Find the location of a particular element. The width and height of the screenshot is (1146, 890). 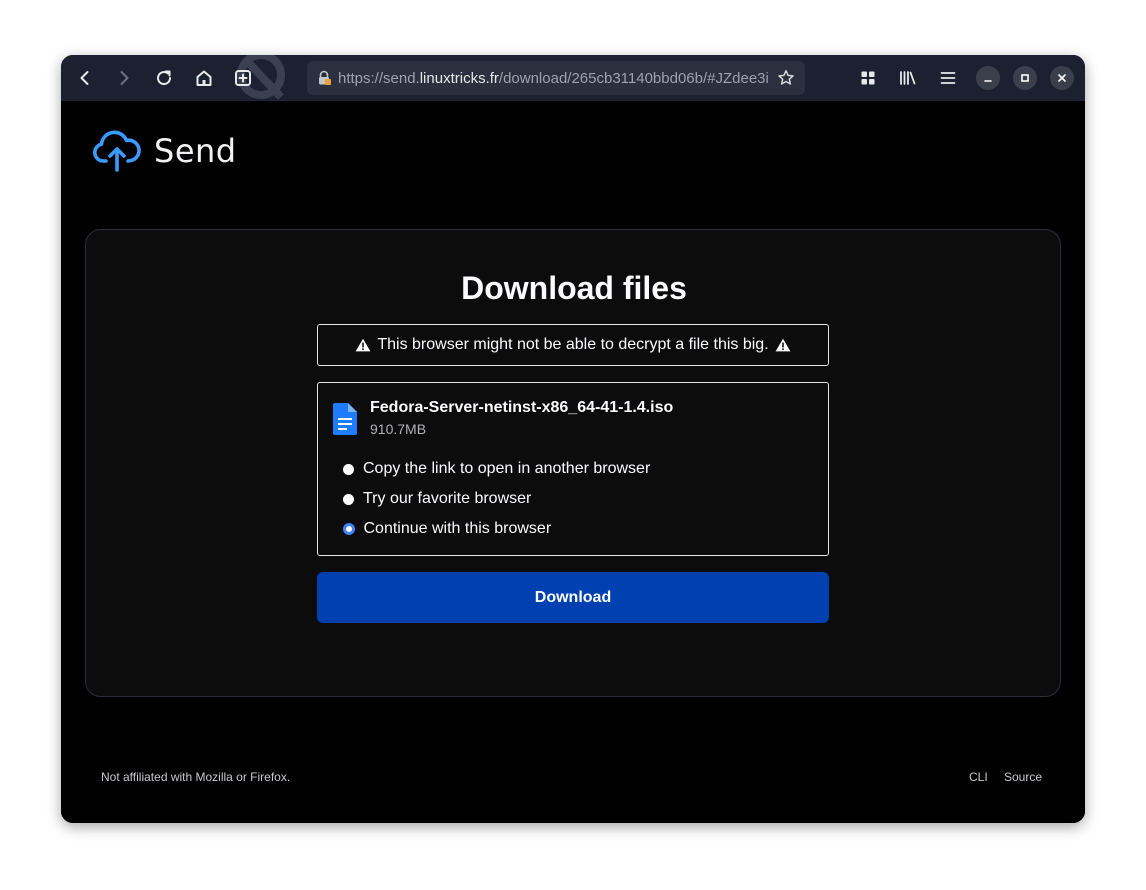

home-button is located at coordinates (204, 78).